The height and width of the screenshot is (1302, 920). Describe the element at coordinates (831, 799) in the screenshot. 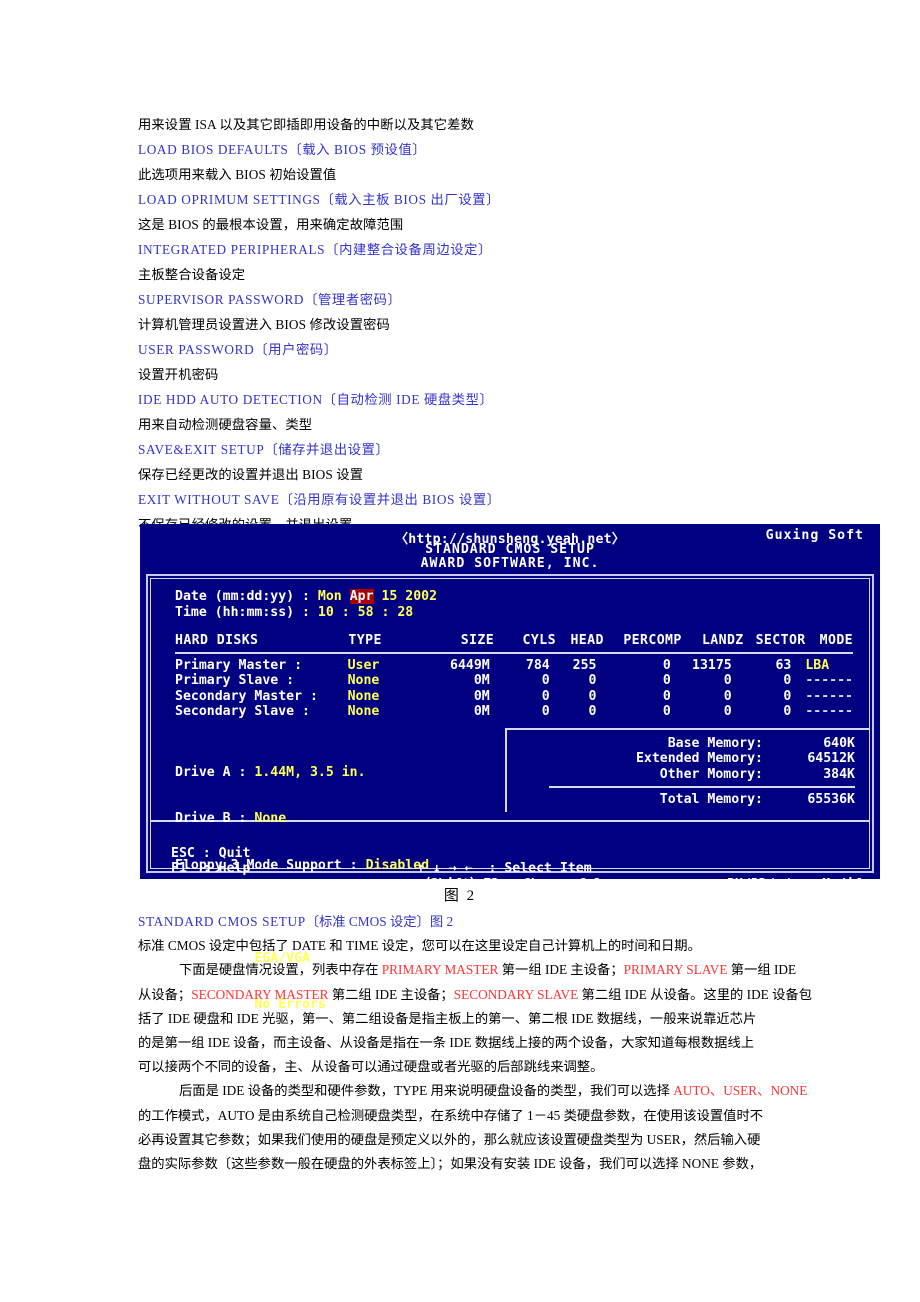

I see `total-memory-value: 65536K` at that location.